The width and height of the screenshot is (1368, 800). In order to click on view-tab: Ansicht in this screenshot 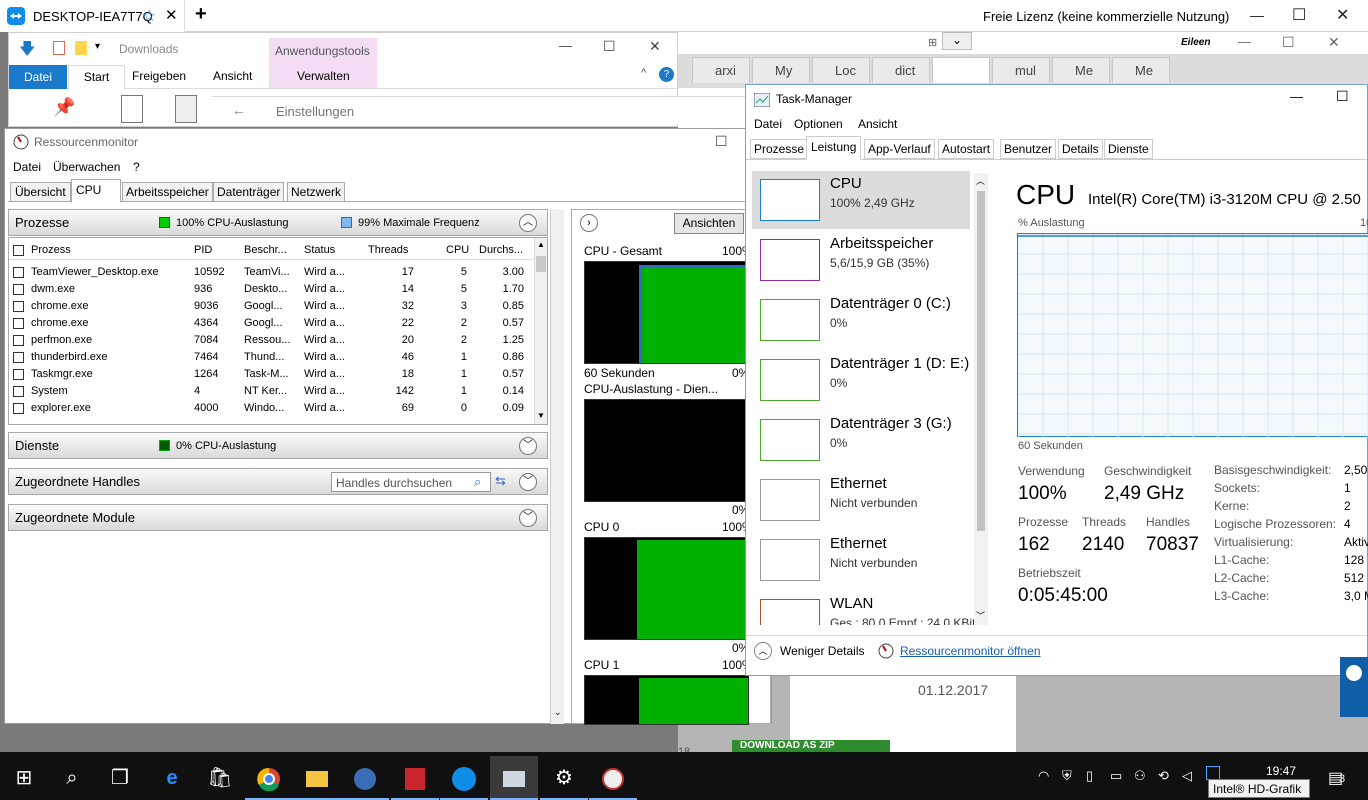, I will do `click(232, 76)`.